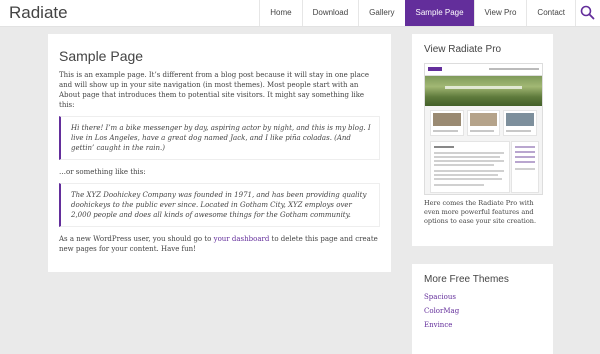 The width and height of the screenshot is (600, 354). What do you see at coordinates (500, 13) in the screenshot?
I see `nav-item-view-pro: View Pro` at bounding box center [500, 13].